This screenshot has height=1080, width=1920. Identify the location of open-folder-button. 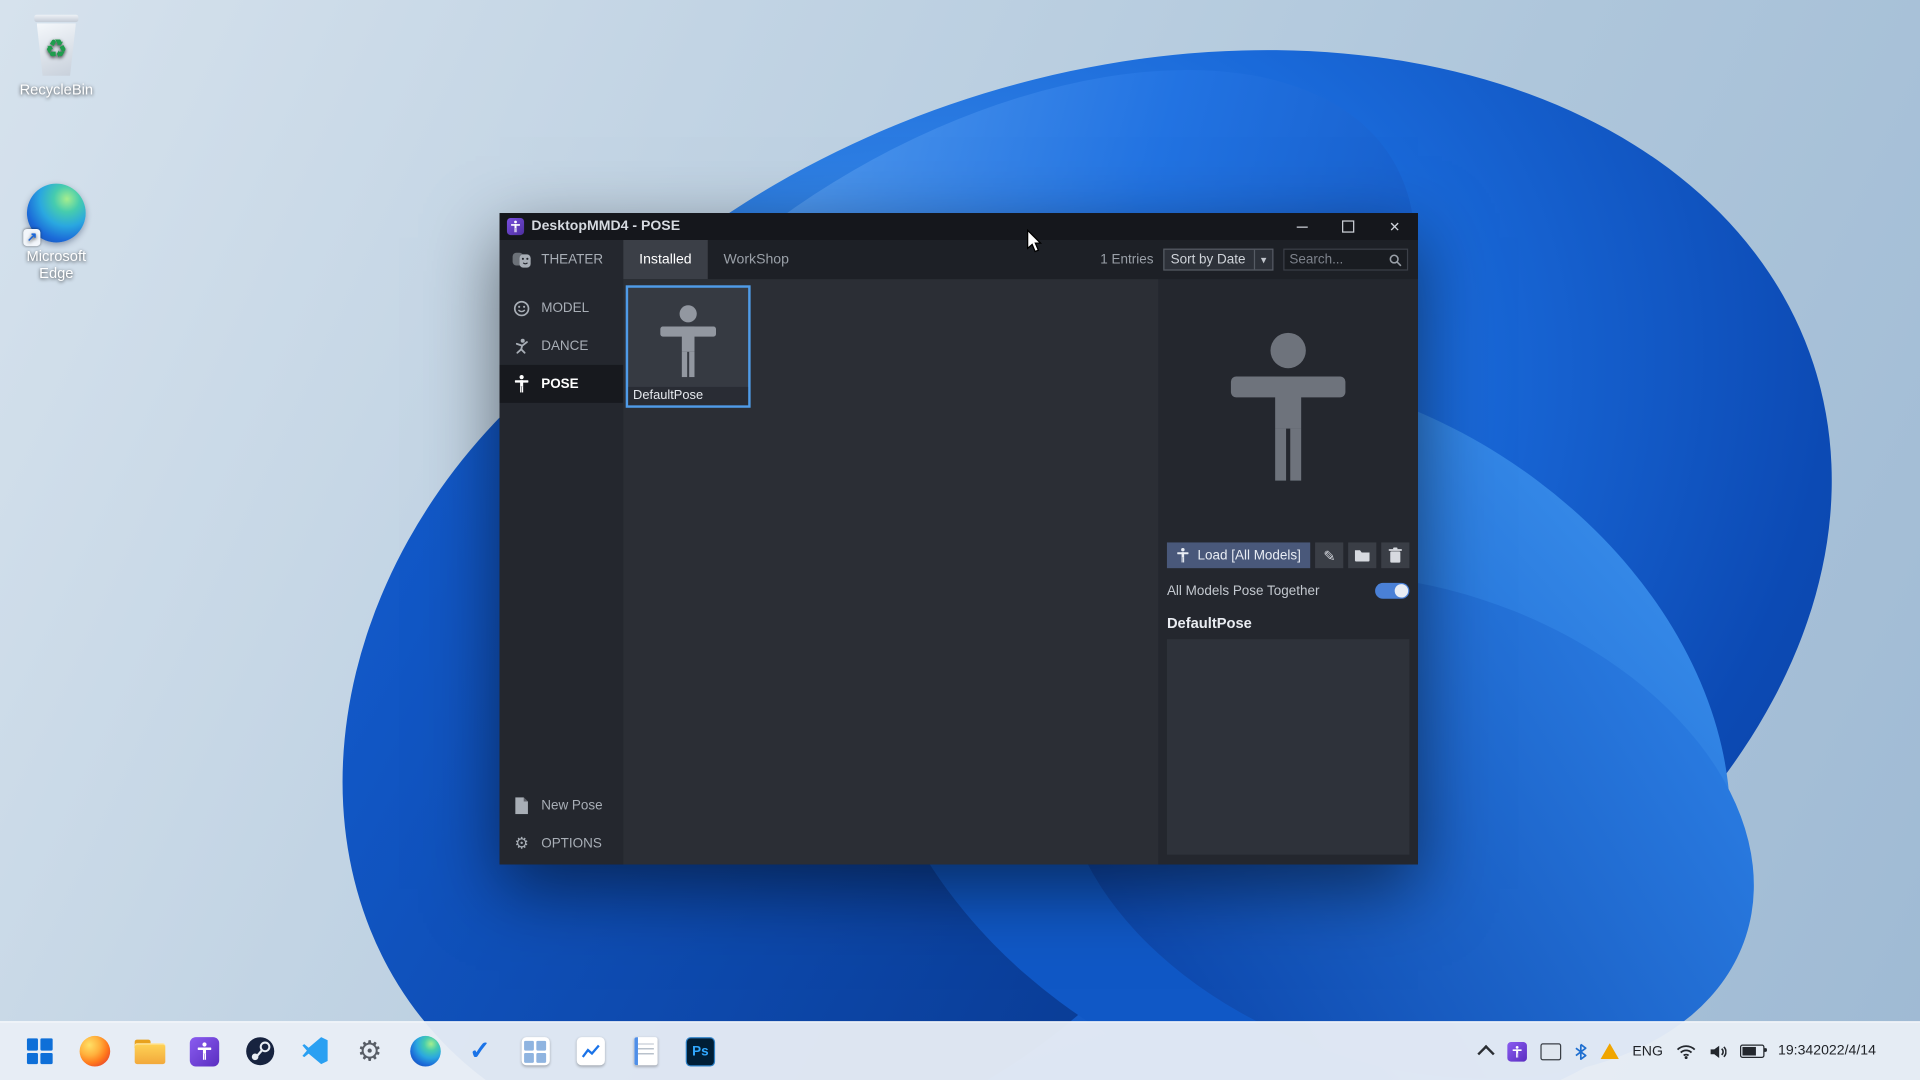
(1362, 555).